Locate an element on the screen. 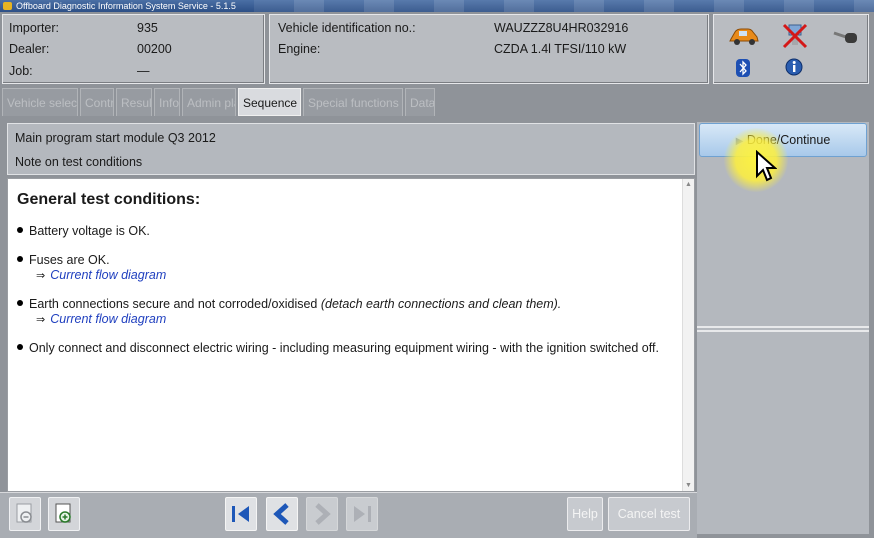  importer-value: 935 is located at coordinates (147, 28).